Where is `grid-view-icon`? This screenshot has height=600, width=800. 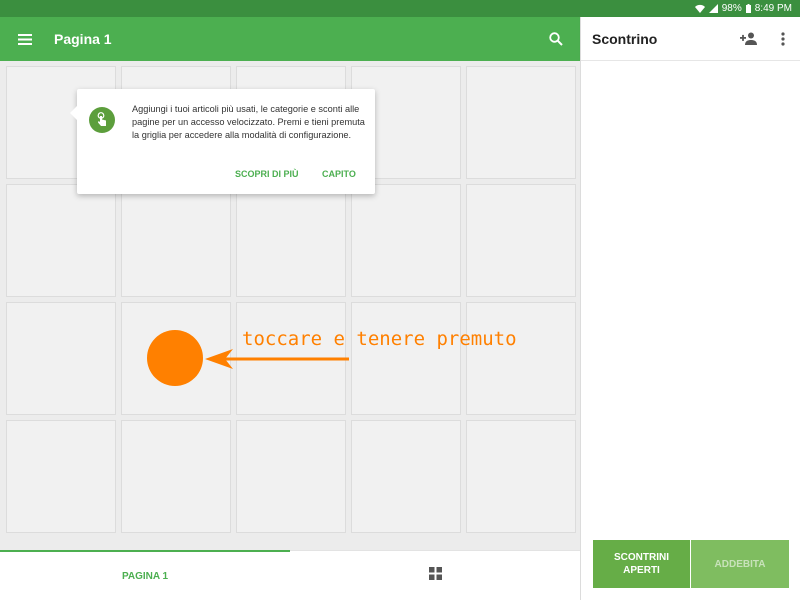
grid-view-icon is located at coordinates (435, 576).